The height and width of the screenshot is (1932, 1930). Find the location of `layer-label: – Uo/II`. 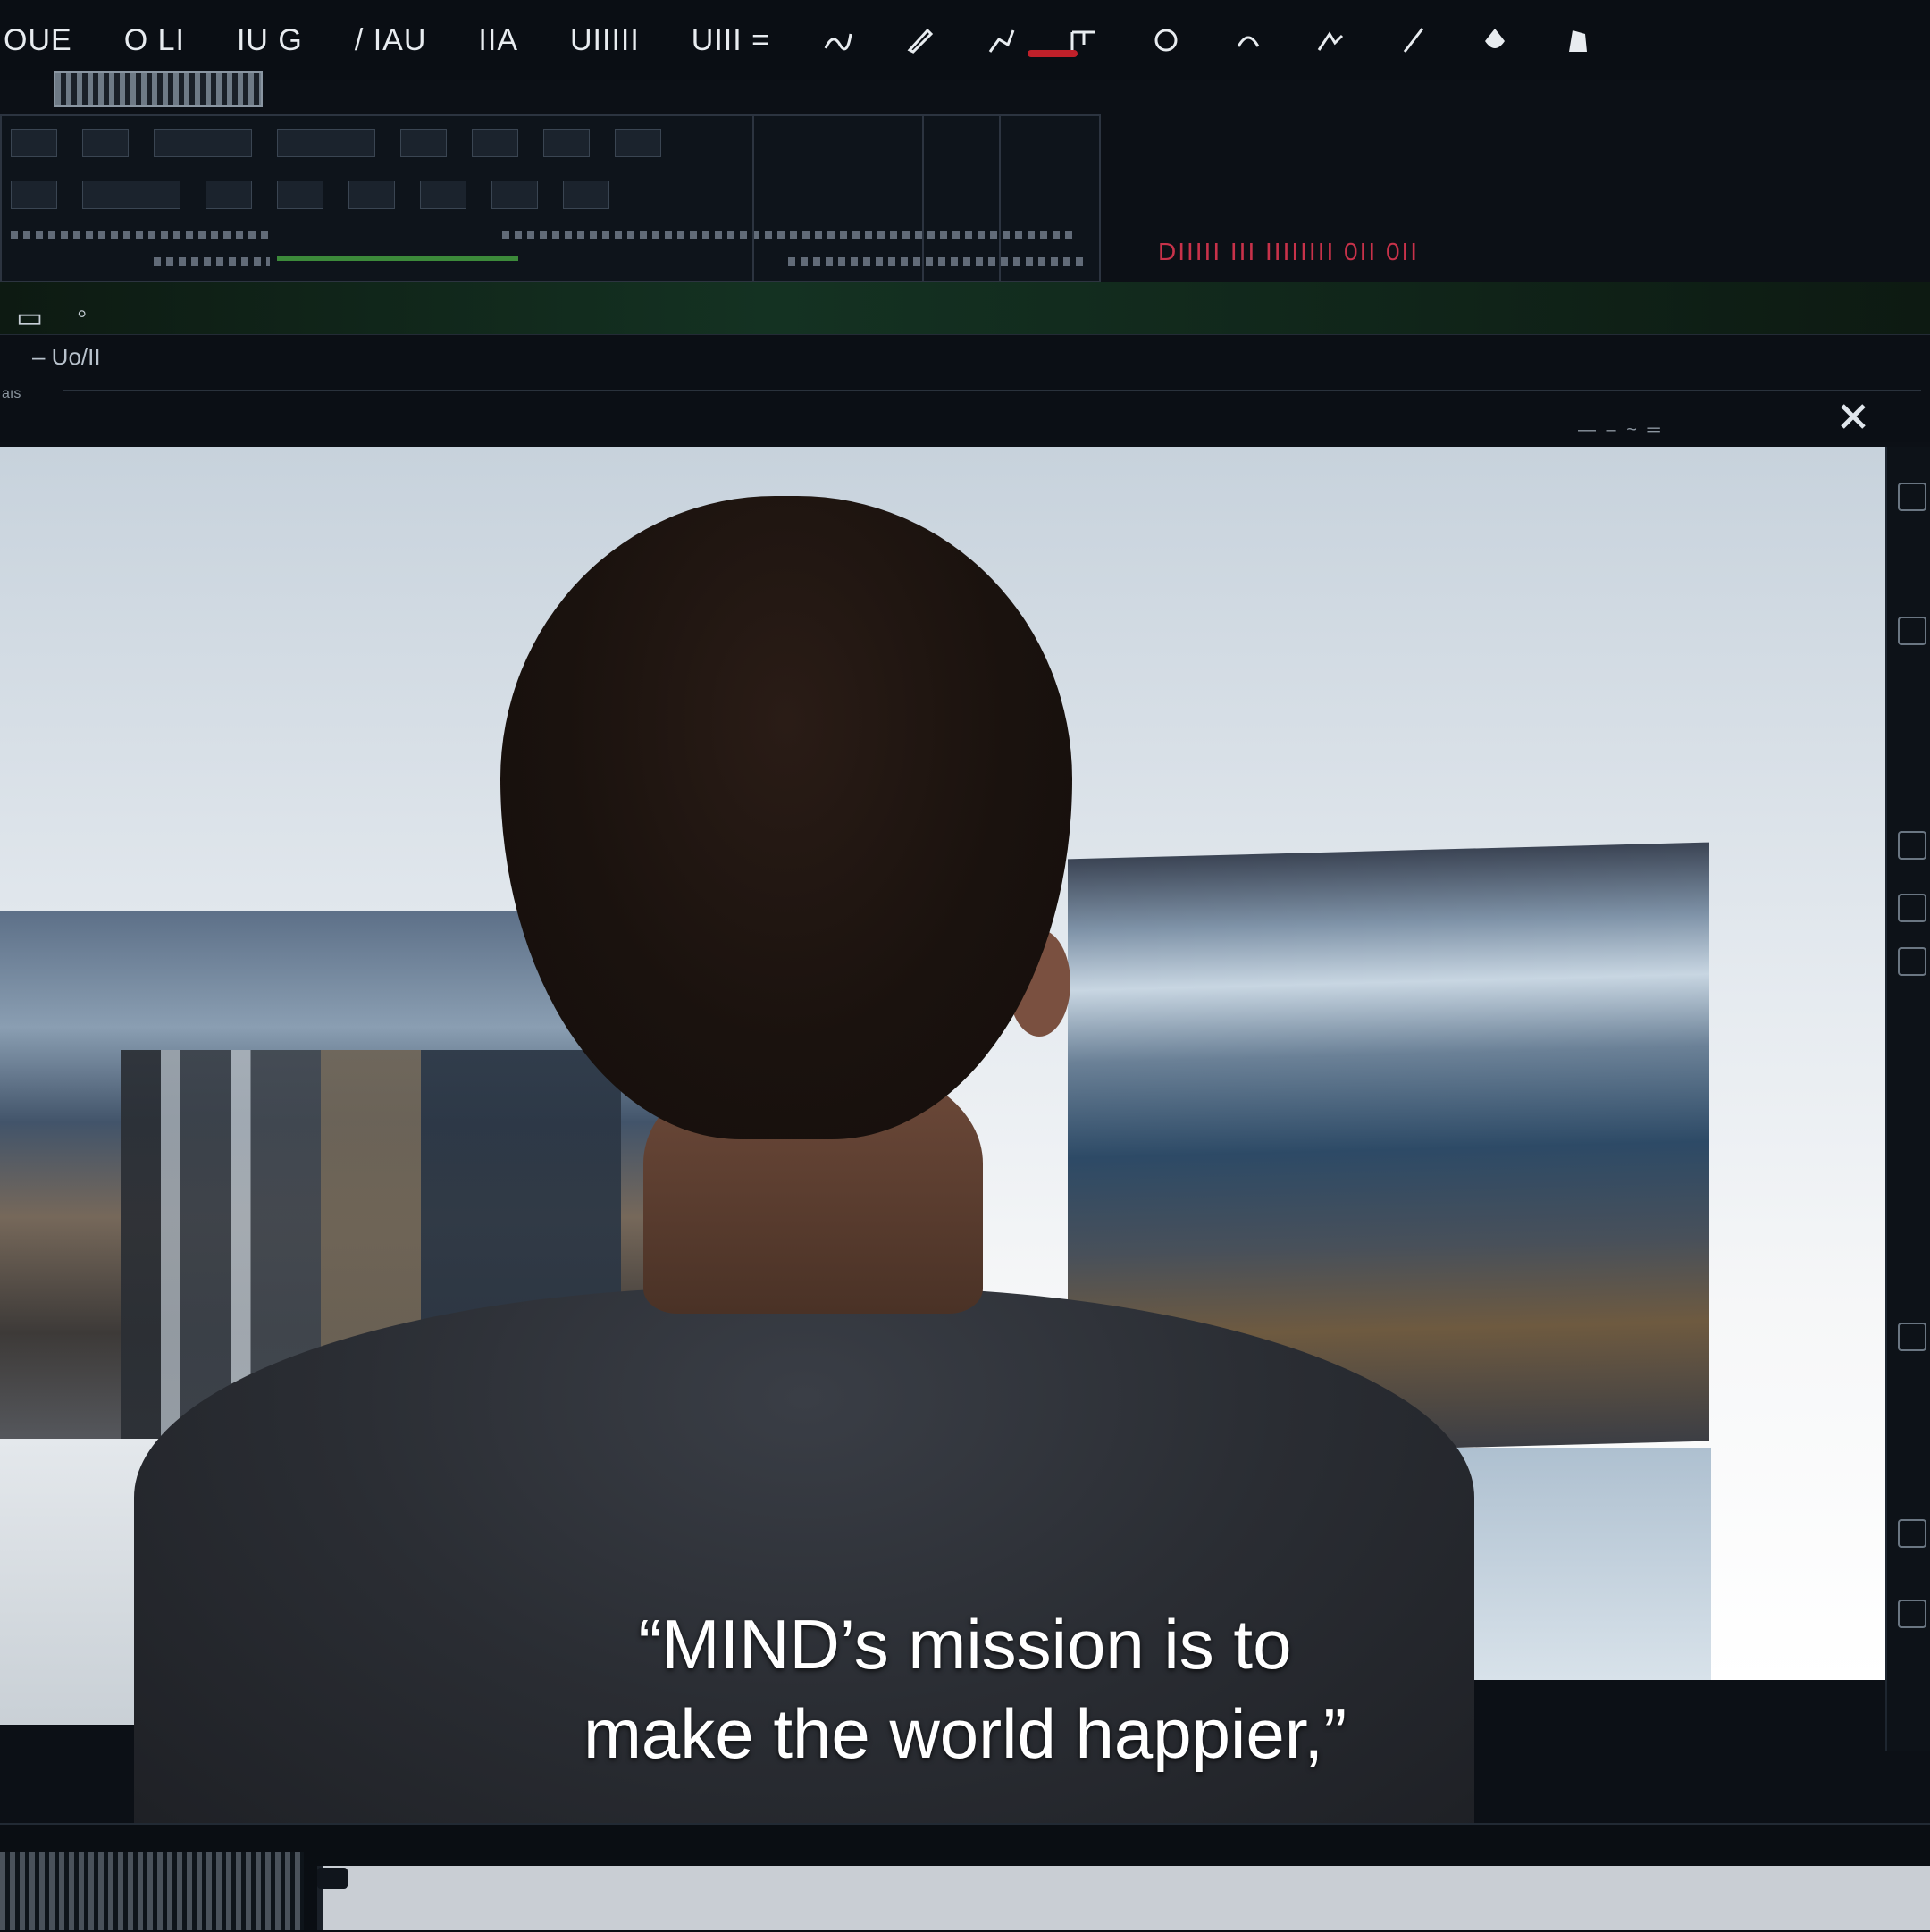

layer-label: – Uo/II is located at coordinates (66, 356).